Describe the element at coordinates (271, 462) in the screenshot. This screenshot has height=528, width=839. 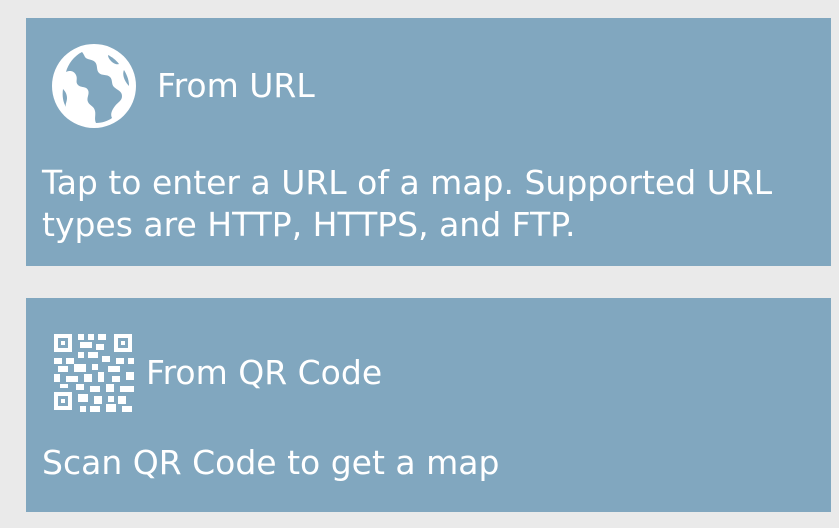
I see `from-qr-code-description: Scan QR Code to get a map` at that location.